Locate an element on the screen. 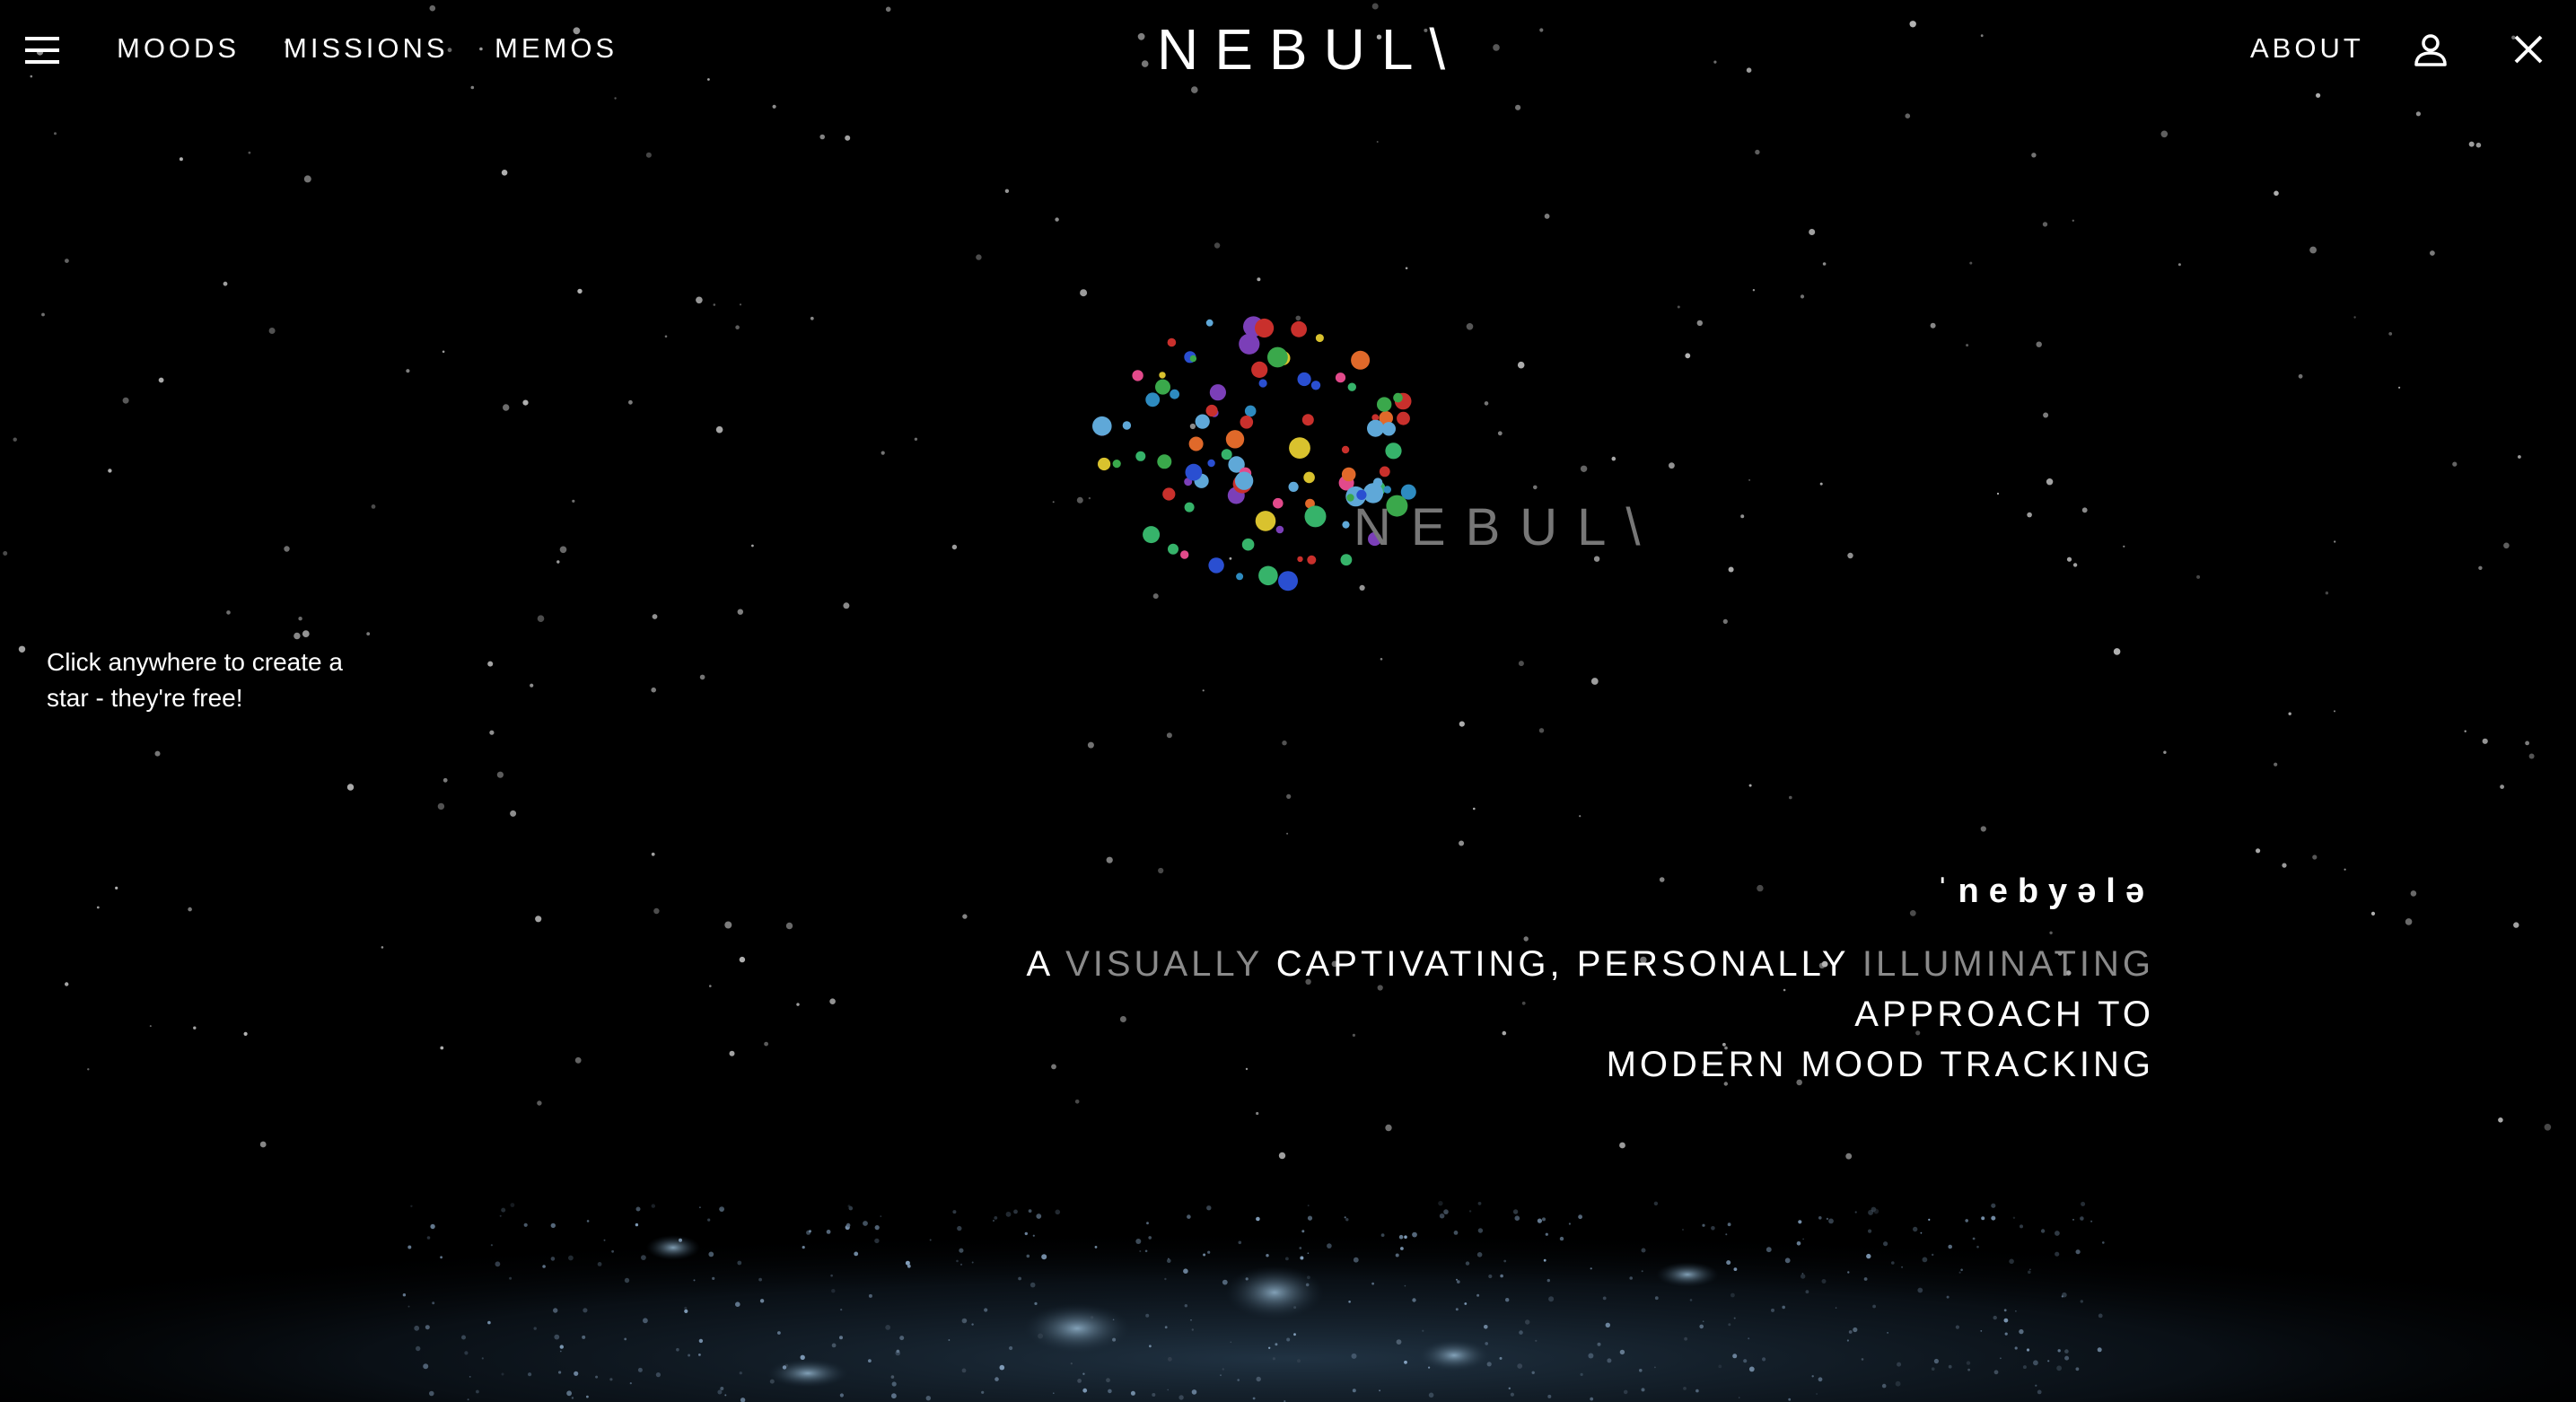  nav-link-missions: MISSIONS is located at coordinates (366, 48).